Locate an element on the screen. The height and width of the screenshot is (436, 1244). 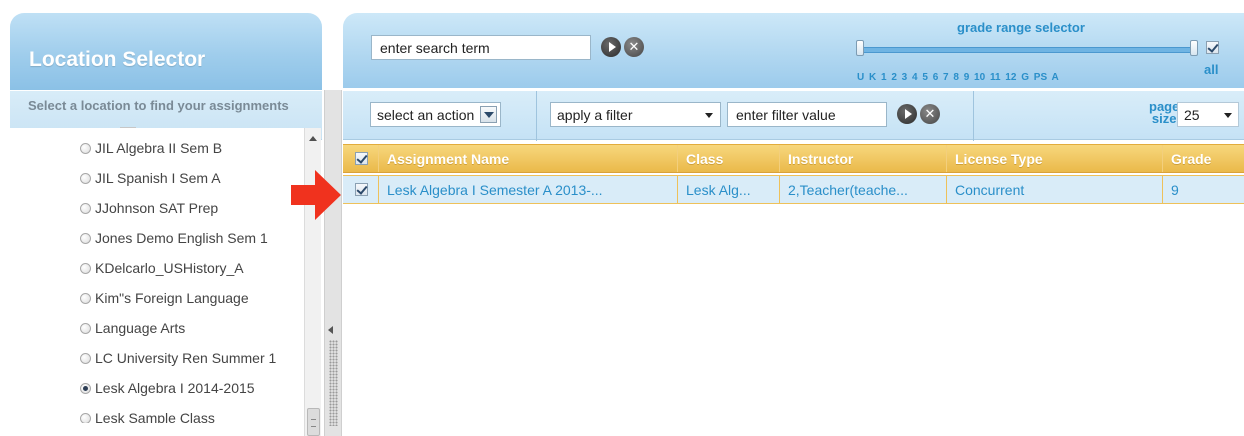
search-clear-icon: ✕ is located at coordinates (634, 47).